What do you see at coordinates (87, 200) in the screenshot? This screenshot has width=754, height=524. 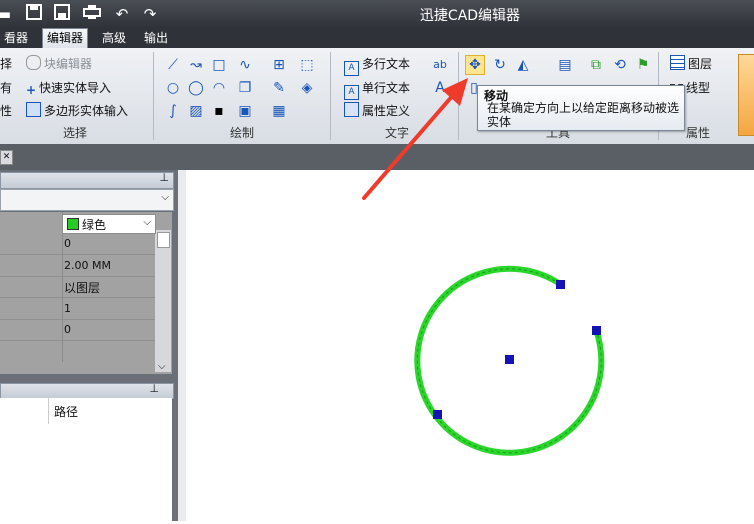 I see `entity-selector-dropdown: ⌵` at bounding box center [87, 200].